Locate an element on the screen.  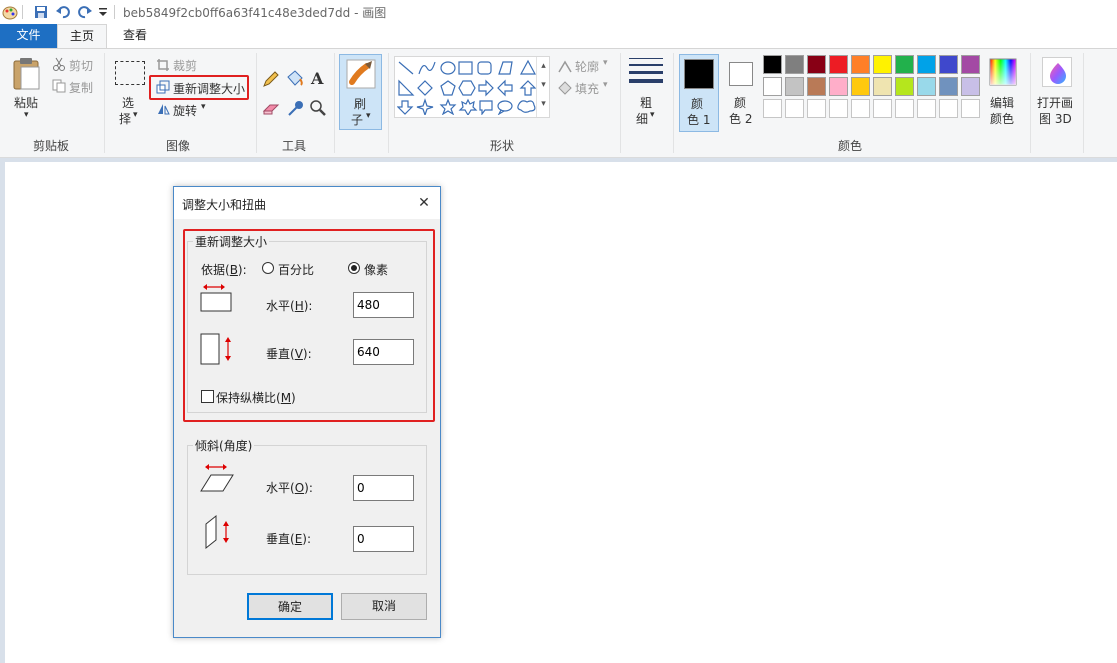
size-button: 粗 is located at coordinates (646, 102).